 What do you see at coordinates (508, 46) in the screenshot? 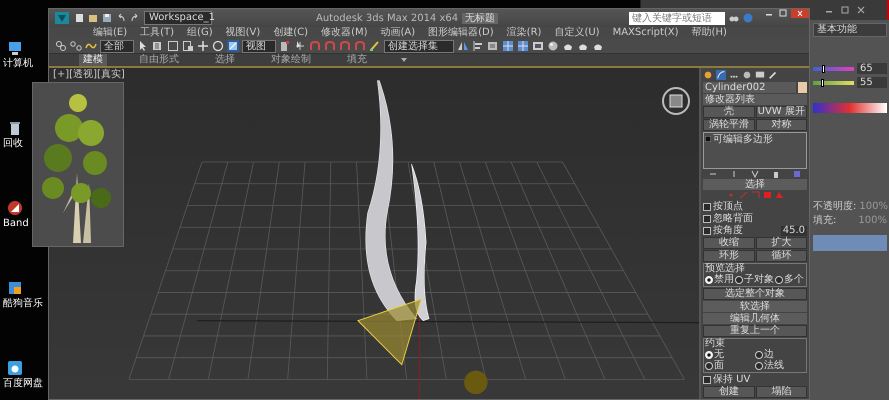
I see `graph-icon` at bounding box center [508, 46].